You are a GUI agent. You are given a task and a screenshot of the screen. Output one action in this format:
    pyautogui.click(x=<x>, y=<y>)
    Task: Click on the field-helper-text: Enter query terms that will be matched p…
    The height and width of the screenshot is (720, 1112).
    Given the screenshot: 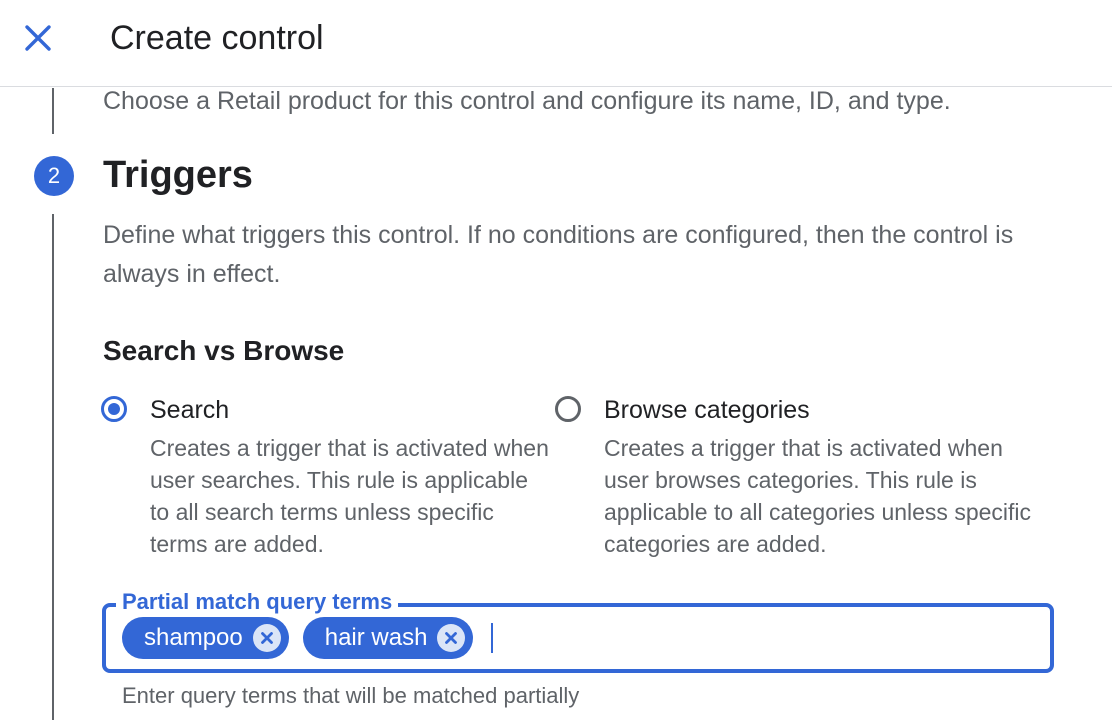 What is the action you would take?
    pyautogui.click(x=351, y=695)
    